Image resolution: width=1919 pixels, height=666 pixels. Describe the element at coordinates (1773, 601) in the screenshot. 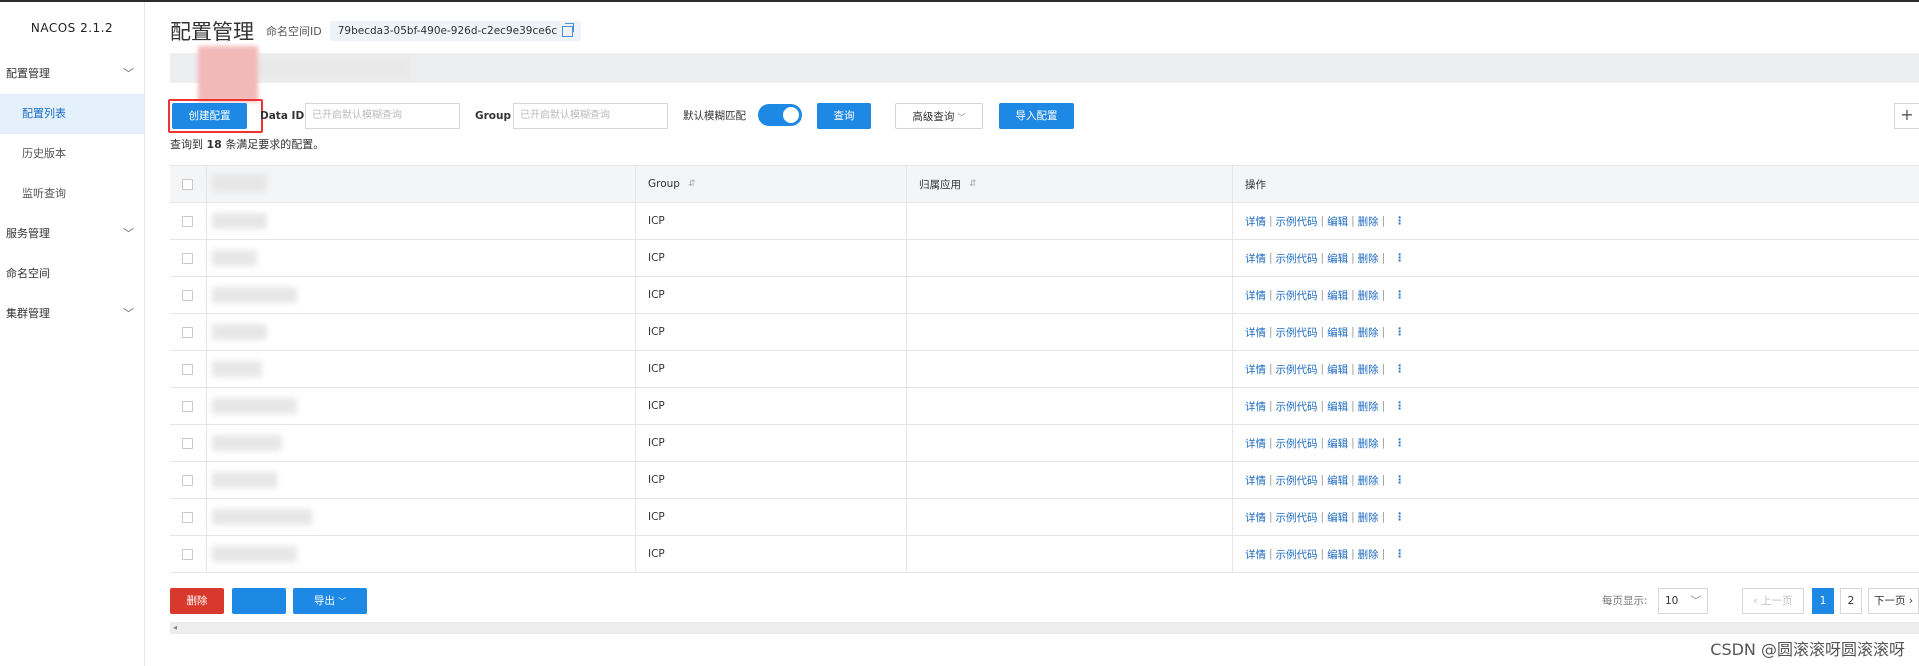

I see `prev-page-button: ‹ 上一页` at that location.